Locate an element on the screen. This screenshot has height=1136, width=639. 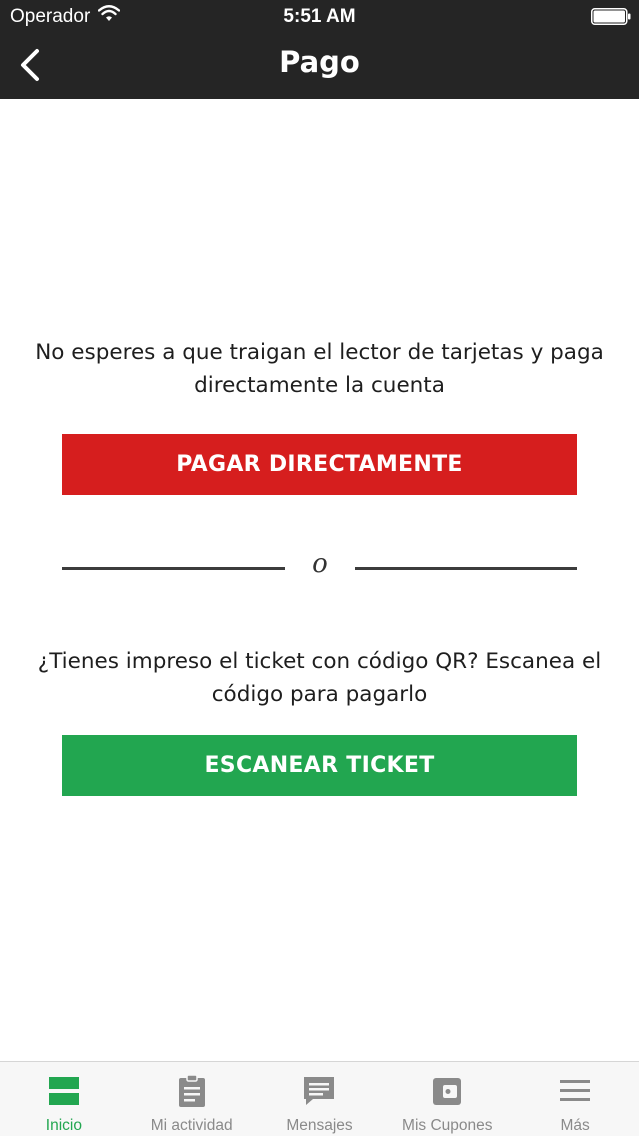
tab-label: Más is located at coordinates (575, 1125).